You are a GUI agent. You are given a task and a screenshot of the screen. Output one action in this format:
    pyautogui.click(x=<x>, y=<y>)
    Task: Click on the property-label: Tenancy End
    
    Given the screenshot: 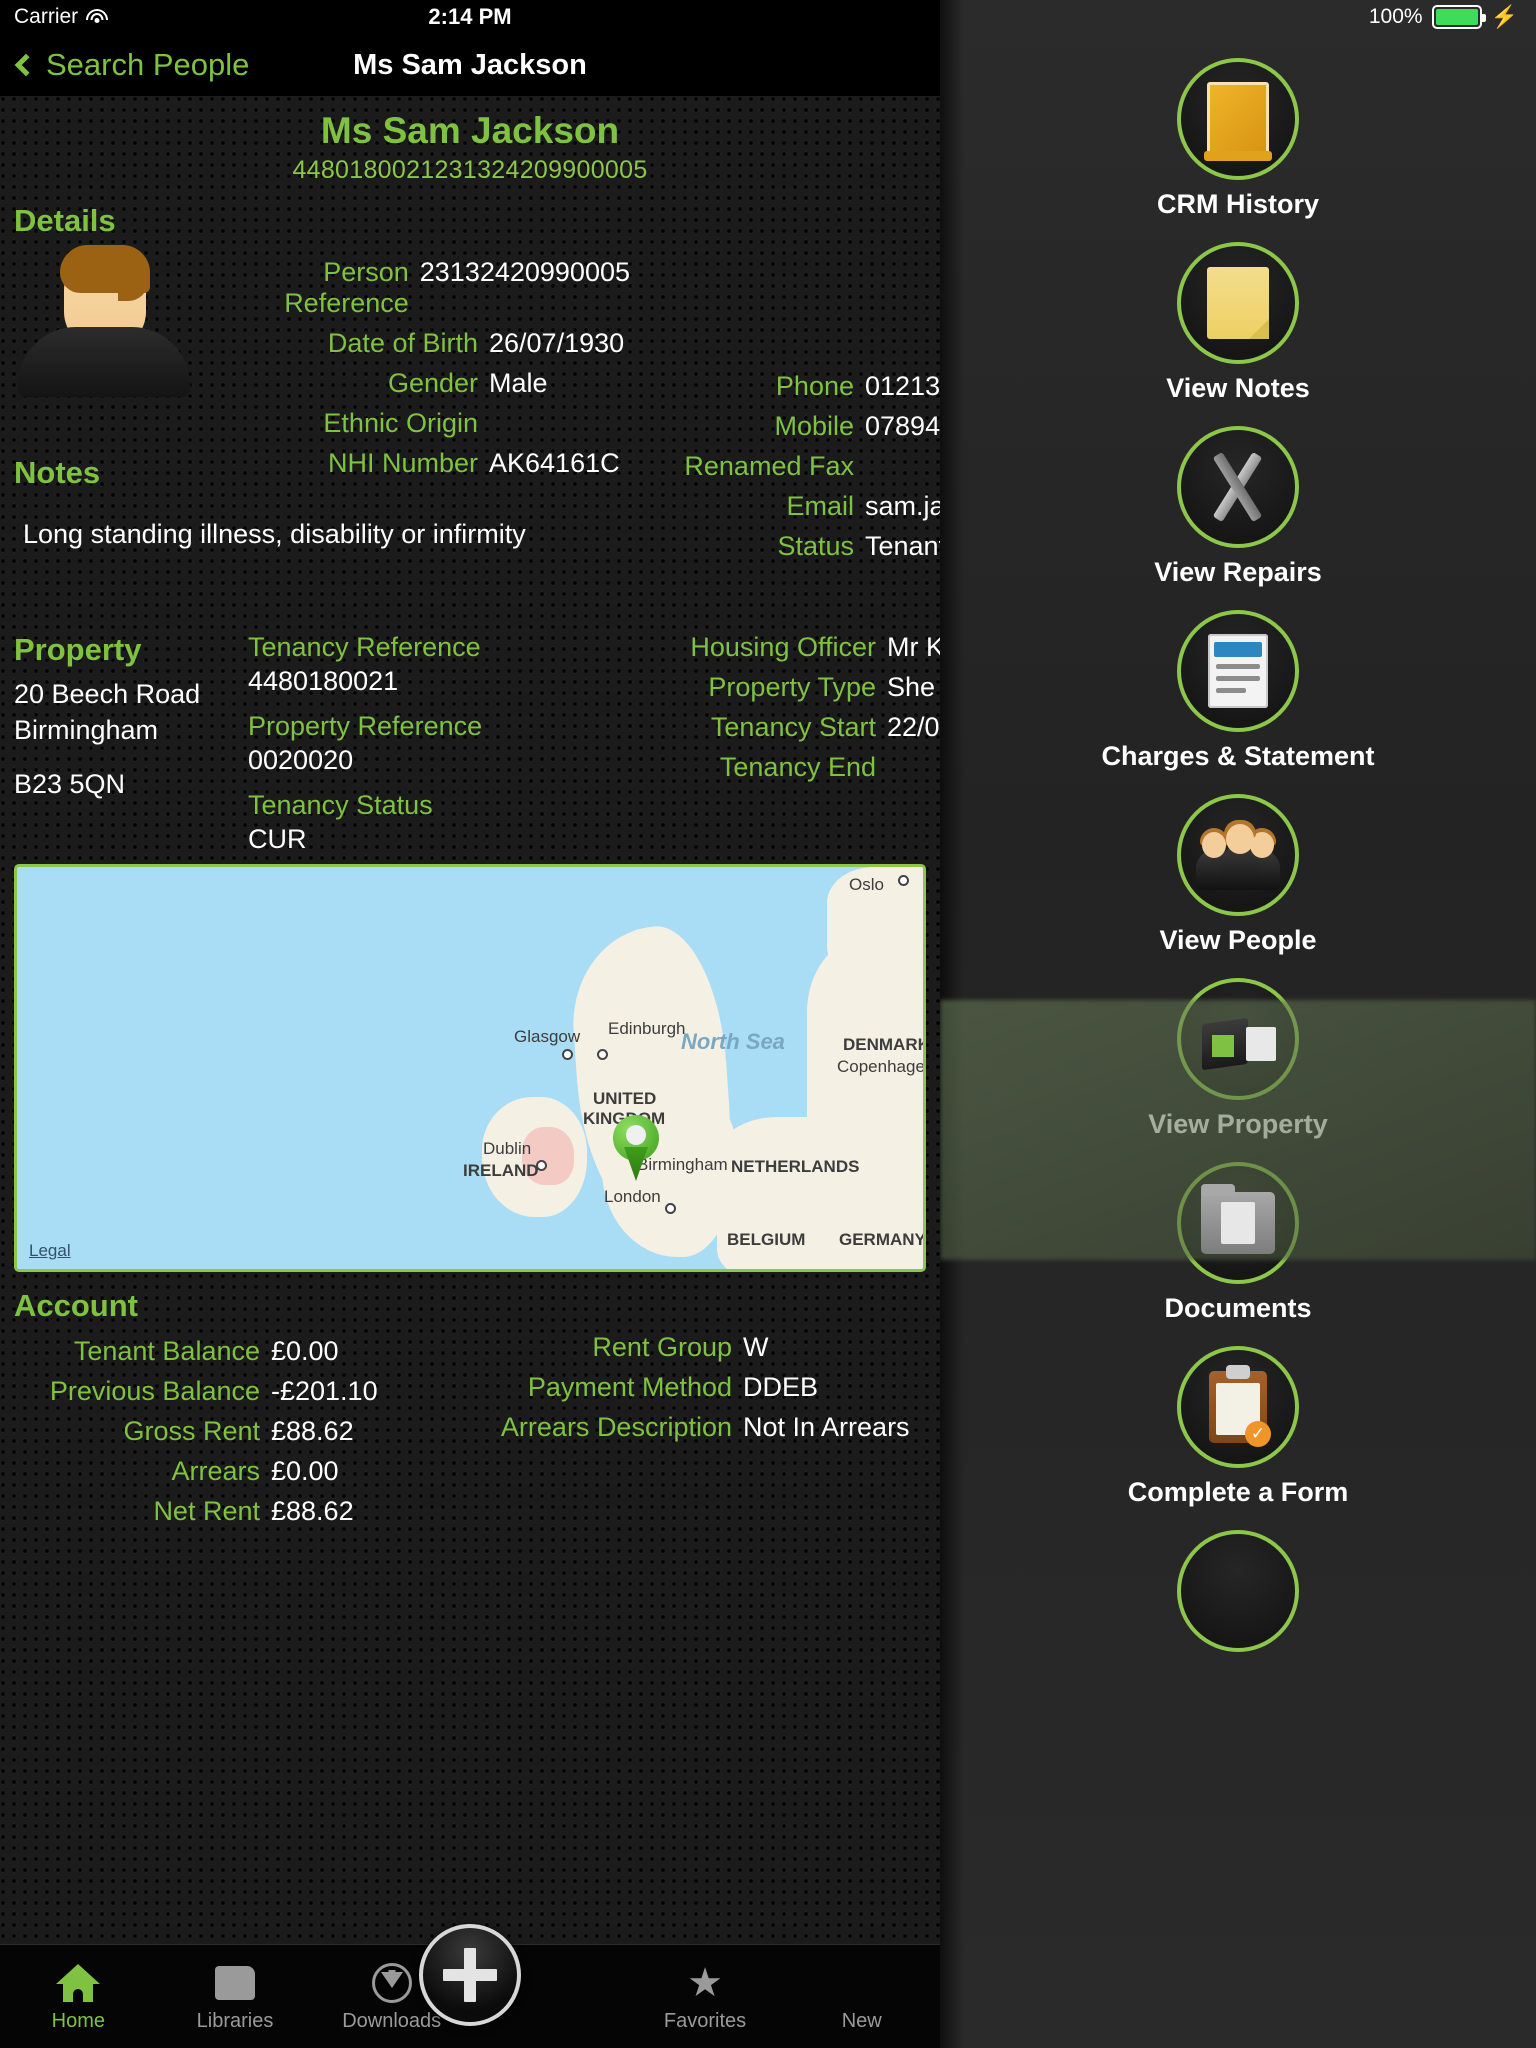 What is the action you would take?
    pyautogui.click(x=797, y=767)
    